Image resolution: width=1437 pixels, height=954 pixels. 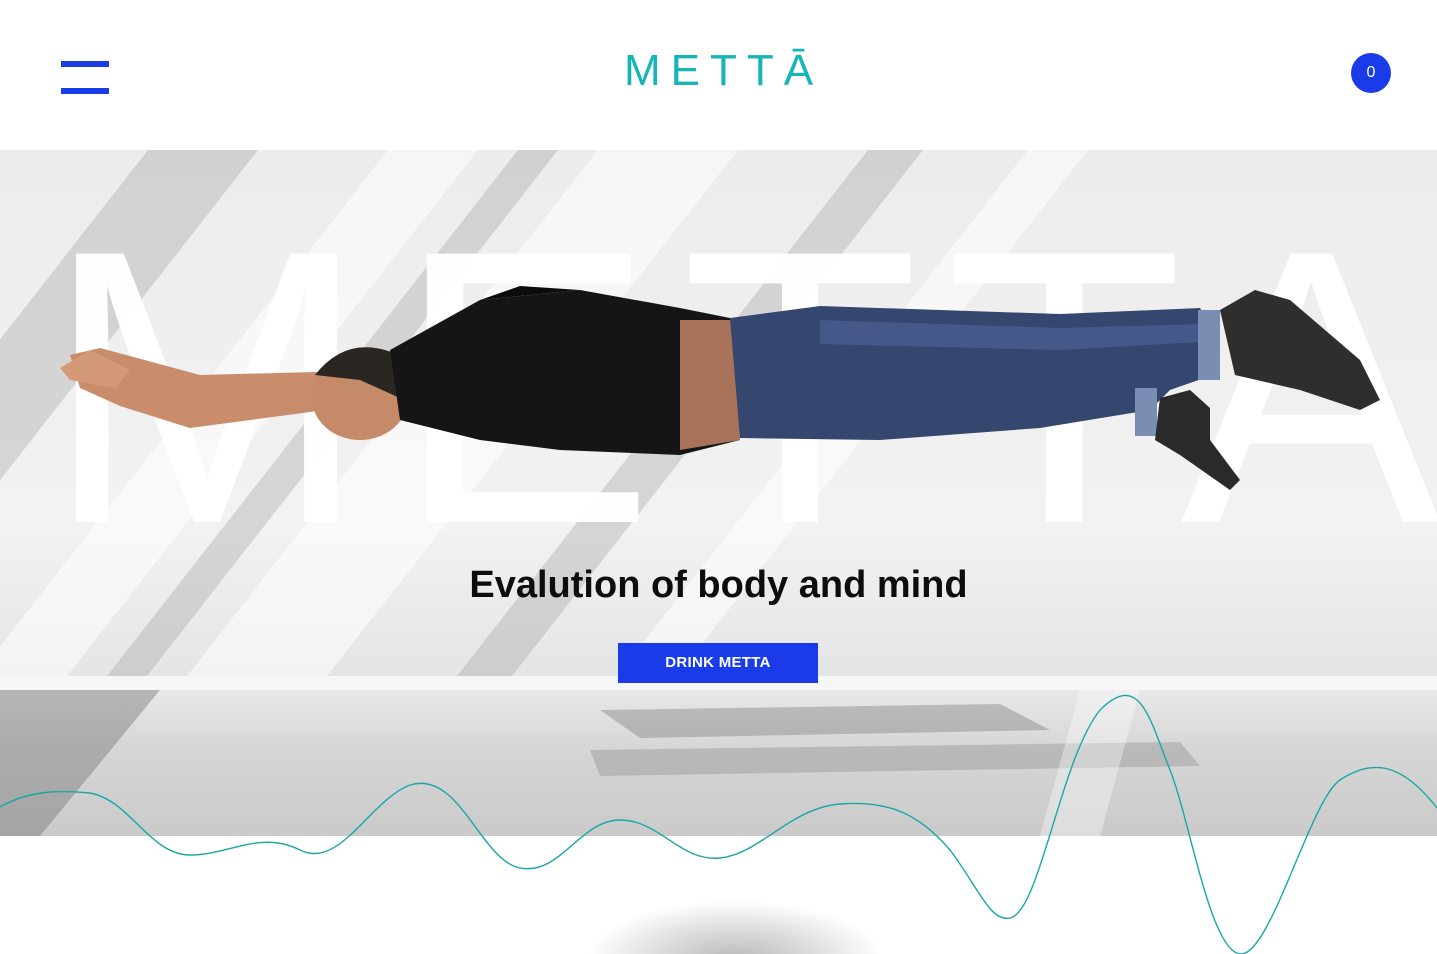 What do you see at coordinates (600, 763) in the screenshot?
I see `floor-shadows` at bounding box center [600, 763].